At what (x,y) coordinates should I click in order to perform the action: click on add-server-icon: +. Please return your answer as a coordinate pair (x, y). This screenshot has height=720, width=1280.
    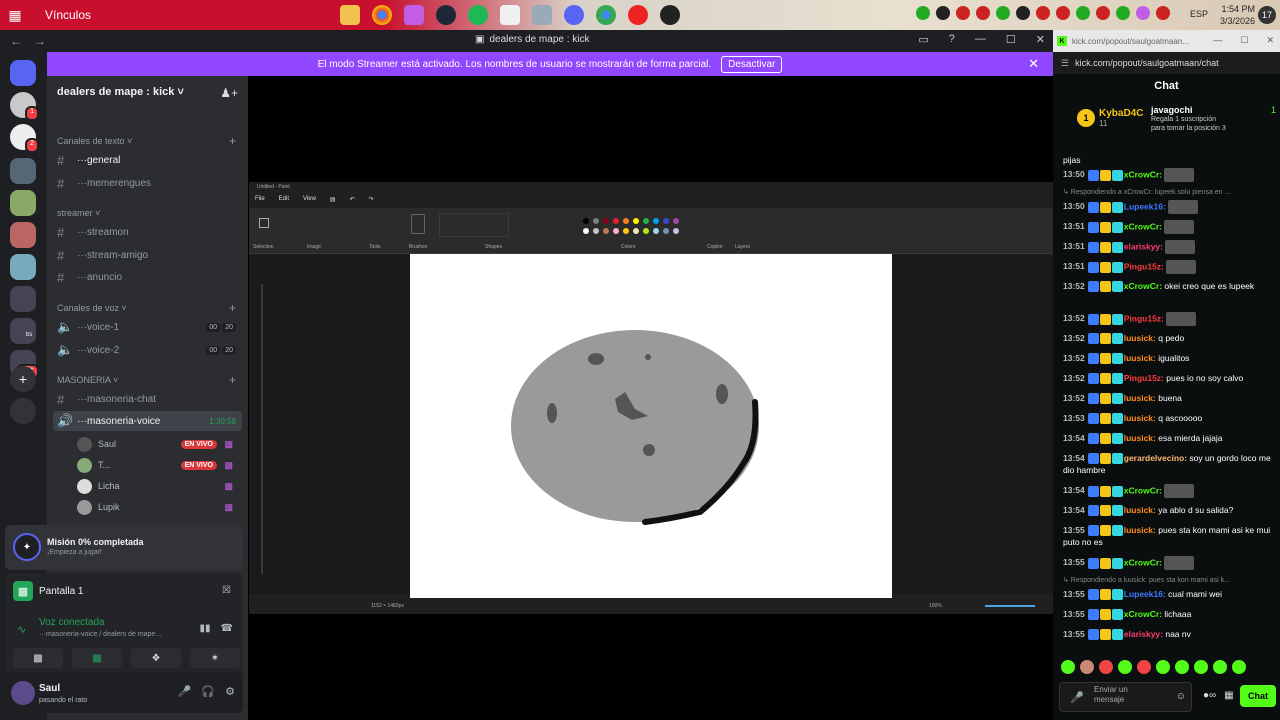
    Looking at the image, I should click on (23, 379).